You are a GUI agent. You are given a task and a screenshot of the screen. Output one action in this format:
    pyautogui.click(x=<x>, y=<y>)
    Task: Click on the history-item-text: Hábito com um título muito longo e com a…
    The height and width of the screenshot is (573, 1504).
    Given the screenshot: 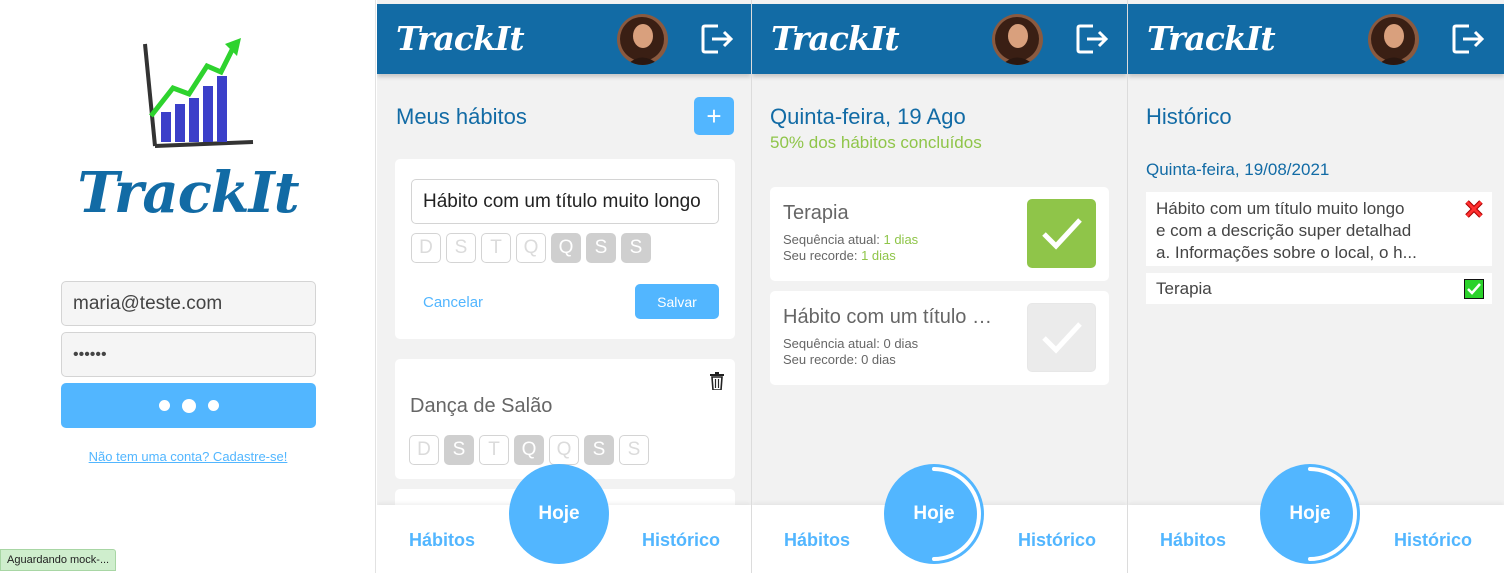 What is the action you would take?
    pyautogui.click(x=1286, y=231)
    